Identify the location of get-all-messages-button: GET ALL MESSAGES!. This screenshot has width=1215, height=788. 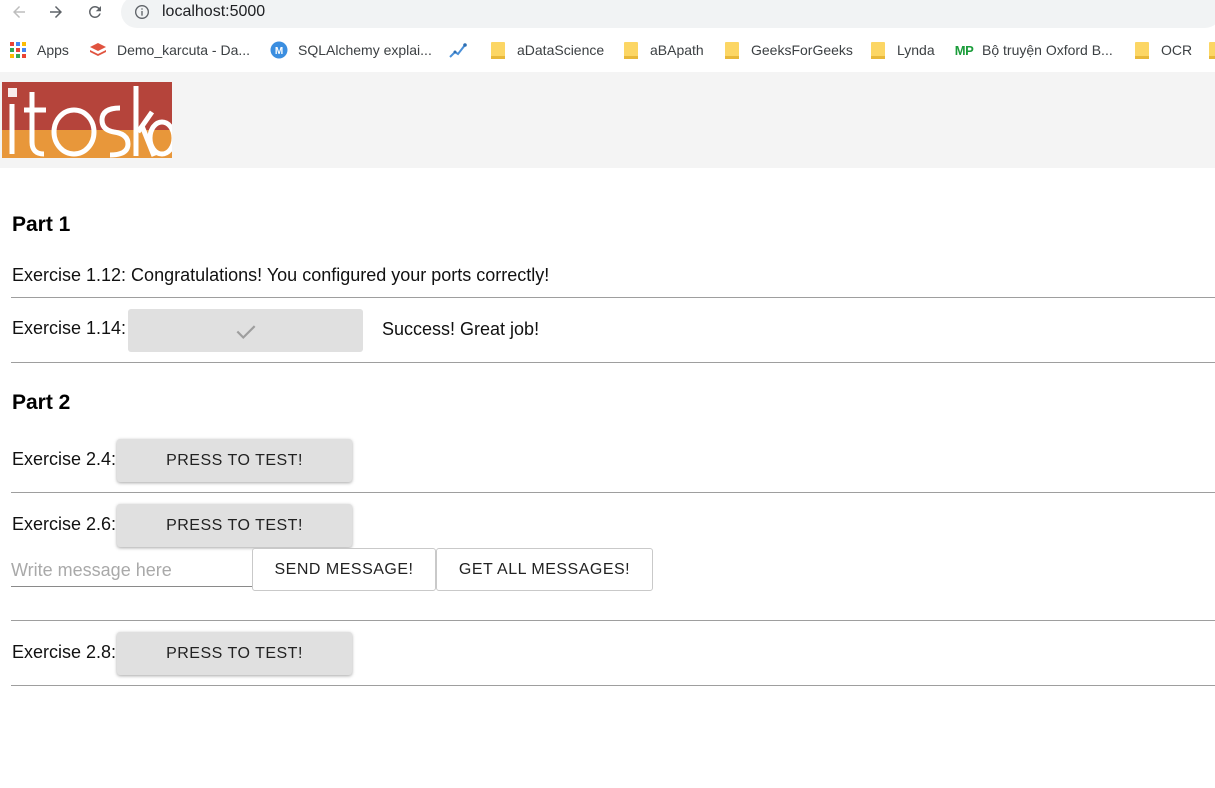
(544, 569).